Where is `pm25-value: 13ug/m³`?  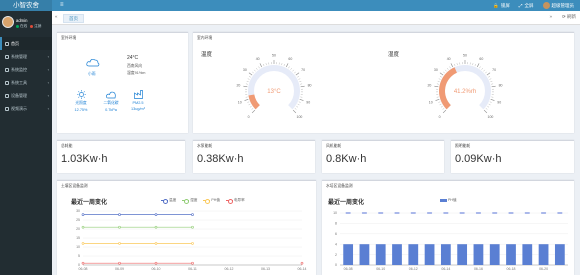
pm25-value: 13ug/m³ is located at coordinates (138, 109).